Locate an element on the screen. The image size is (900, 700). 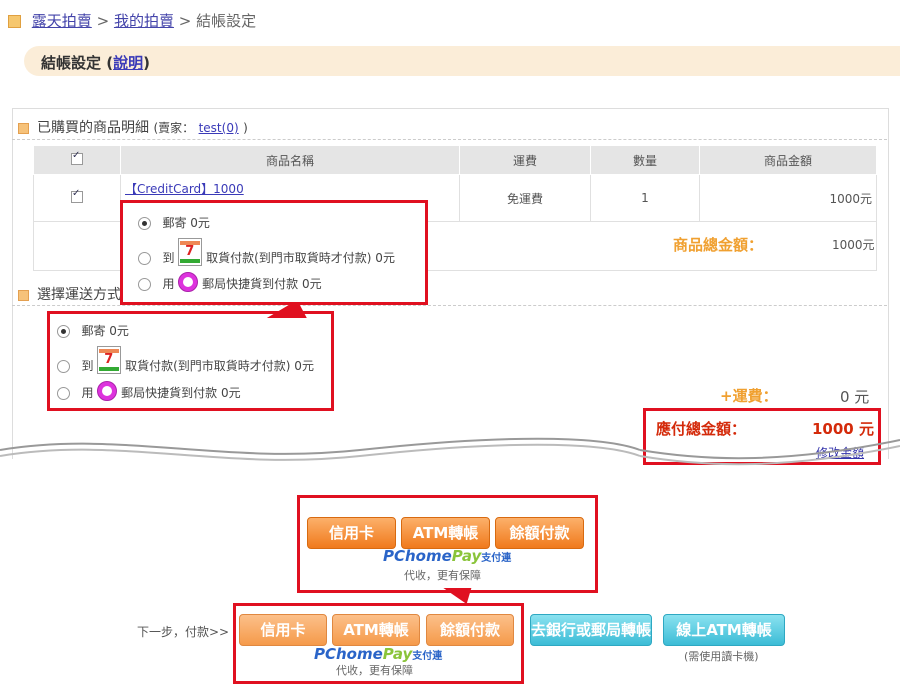
credit-card-button: 信用卡 is located at coordinates (283, 630).